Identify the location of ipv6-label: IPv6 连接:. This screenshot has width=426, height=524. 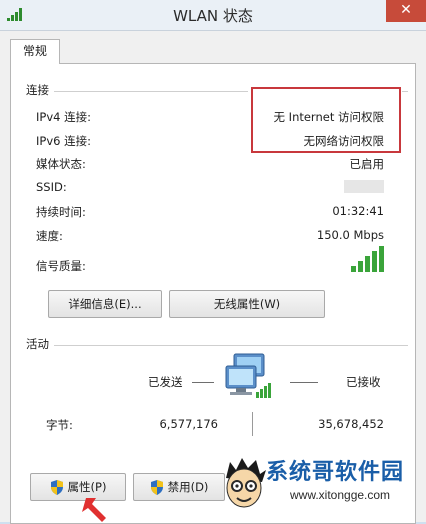
(63, 141).